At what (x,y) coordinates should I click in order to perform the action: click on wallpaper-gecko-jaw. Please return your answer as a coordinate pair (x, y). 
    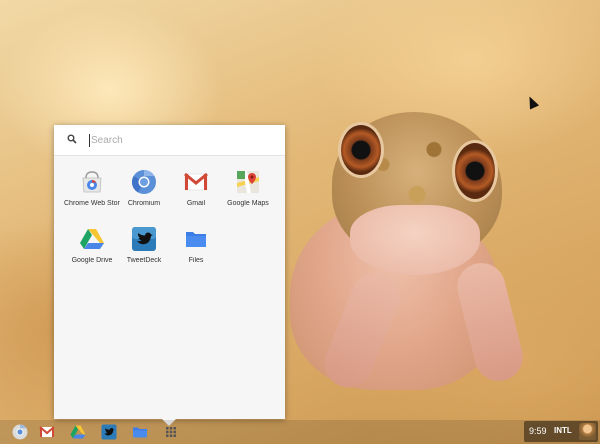
    Looking at the image, I should click on (415, 240).